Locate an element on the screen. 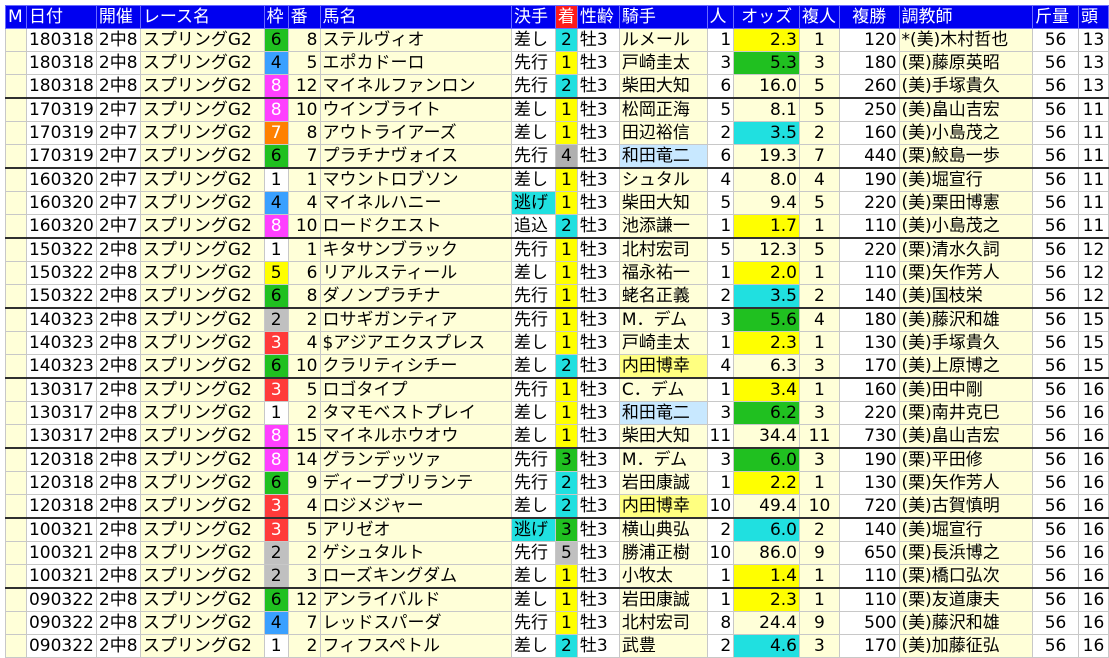 This screenshot has width=1109, height=658. ninki-cell: 2 is located at coordinates (720, 529).